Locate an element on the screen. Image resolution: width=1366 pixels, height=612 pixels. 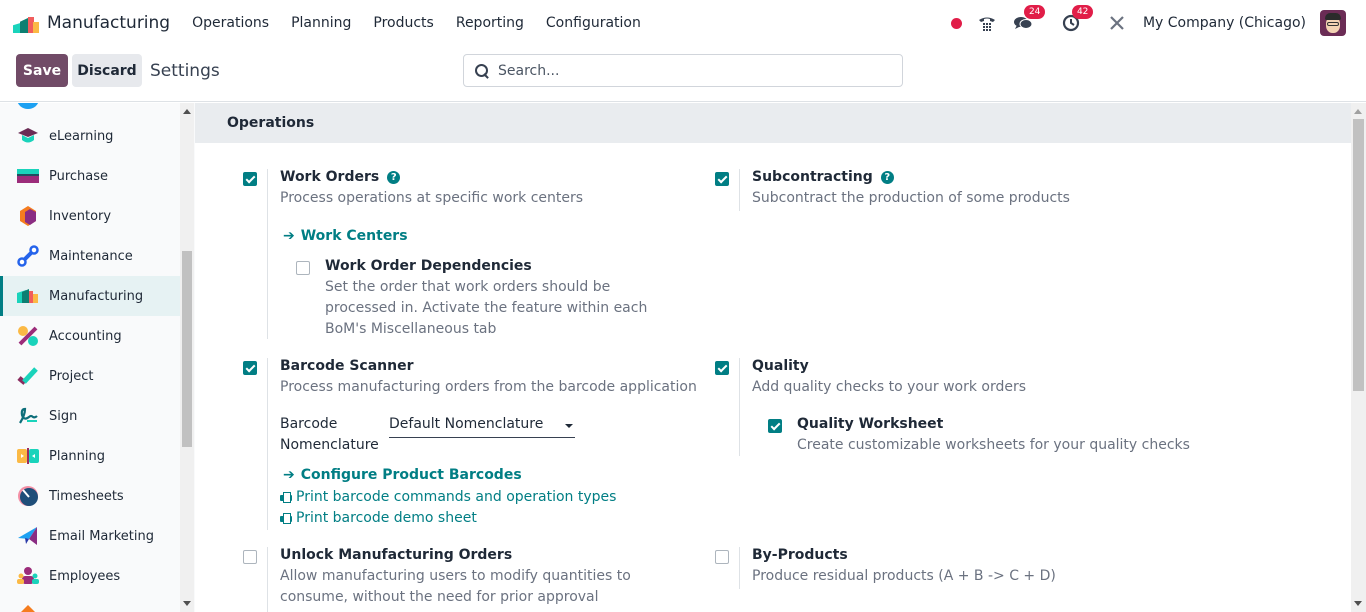
quality-worksheet-checkbox is located at coordinates (775, 426).